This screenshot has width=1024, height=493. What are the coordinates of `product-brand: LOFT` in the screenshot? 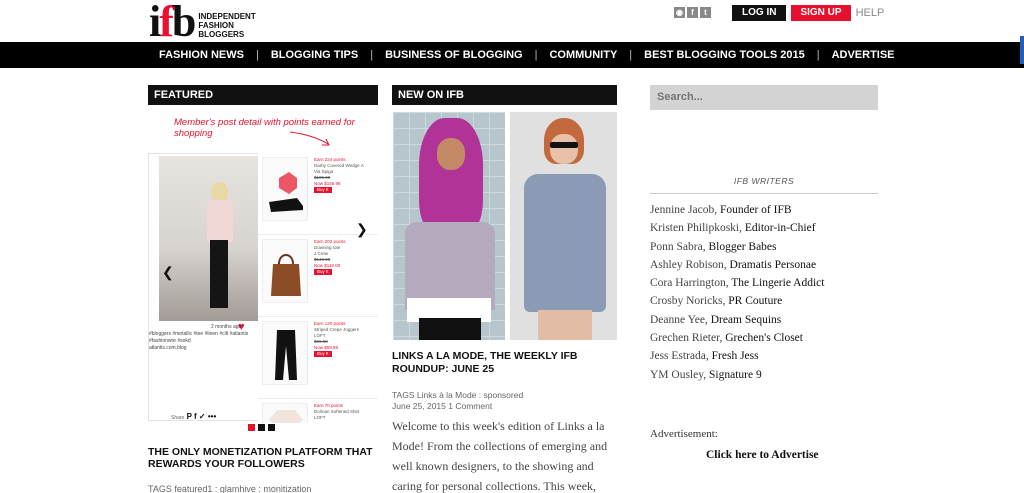 It's located at (320, 417).